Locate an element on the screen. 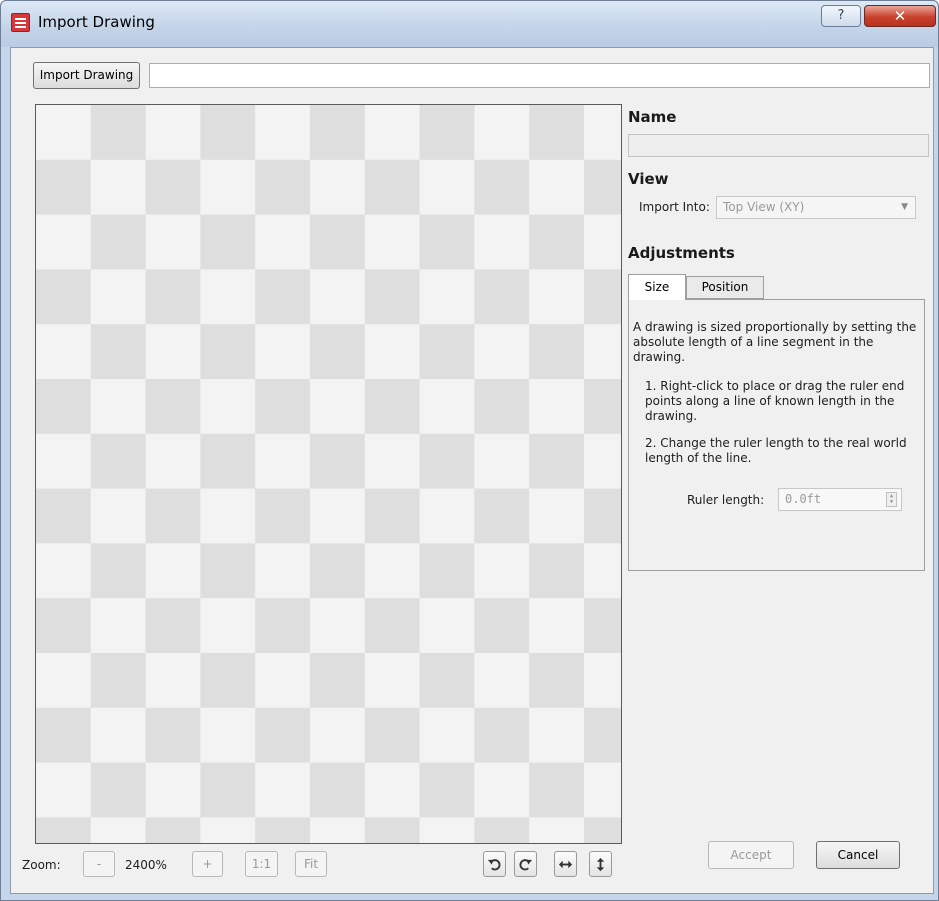  zoom-out-button: - is located at coordinates (99, 864).